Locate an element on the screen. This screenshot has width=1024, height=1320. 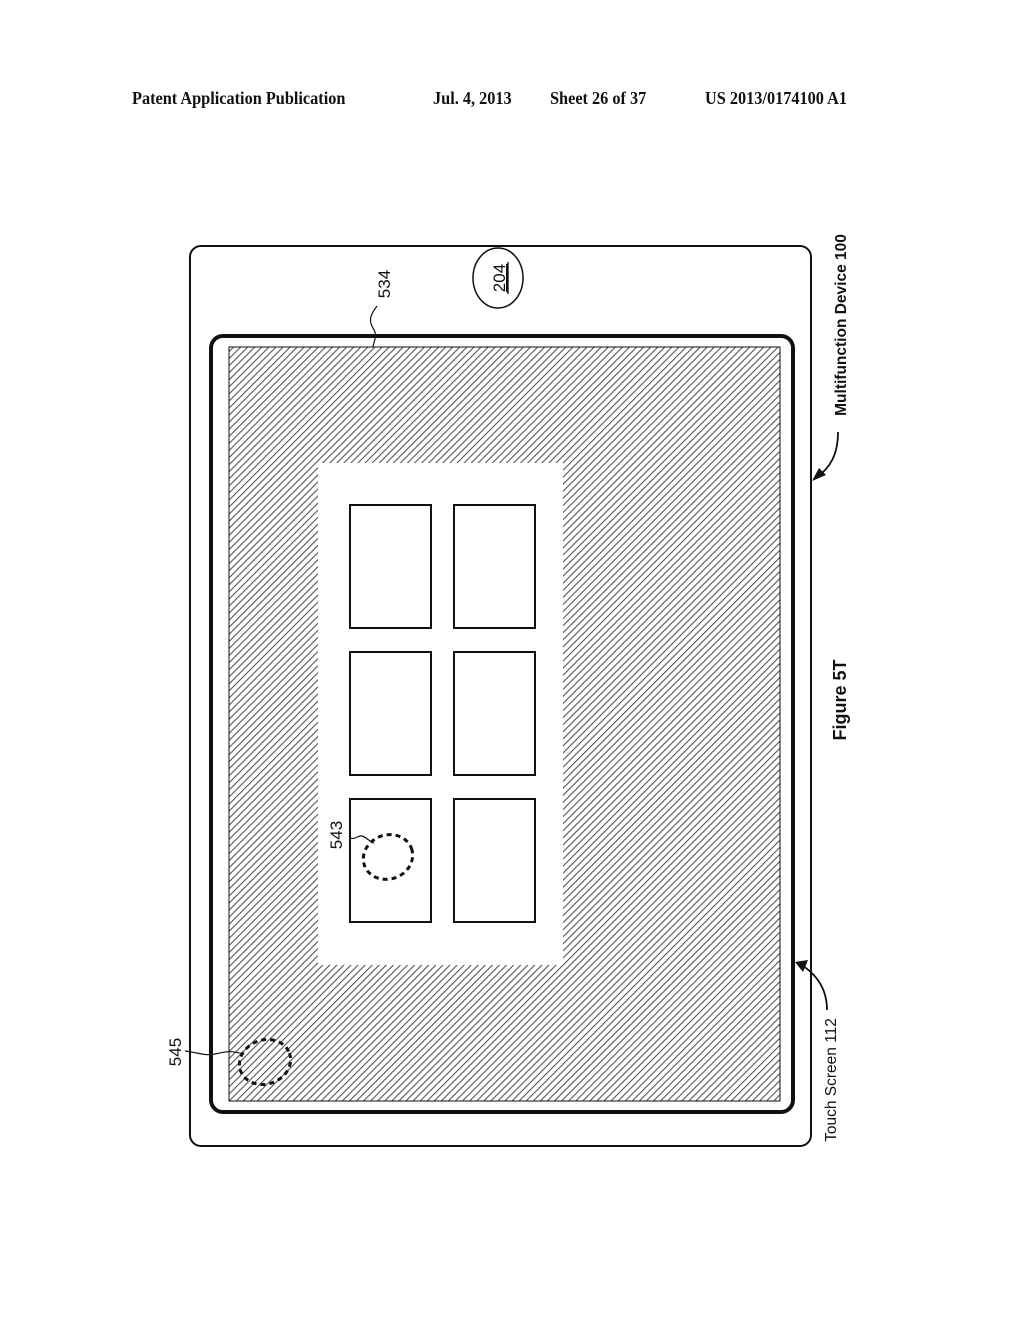
tile-r1-c2 is located at coordinates (494, 566).